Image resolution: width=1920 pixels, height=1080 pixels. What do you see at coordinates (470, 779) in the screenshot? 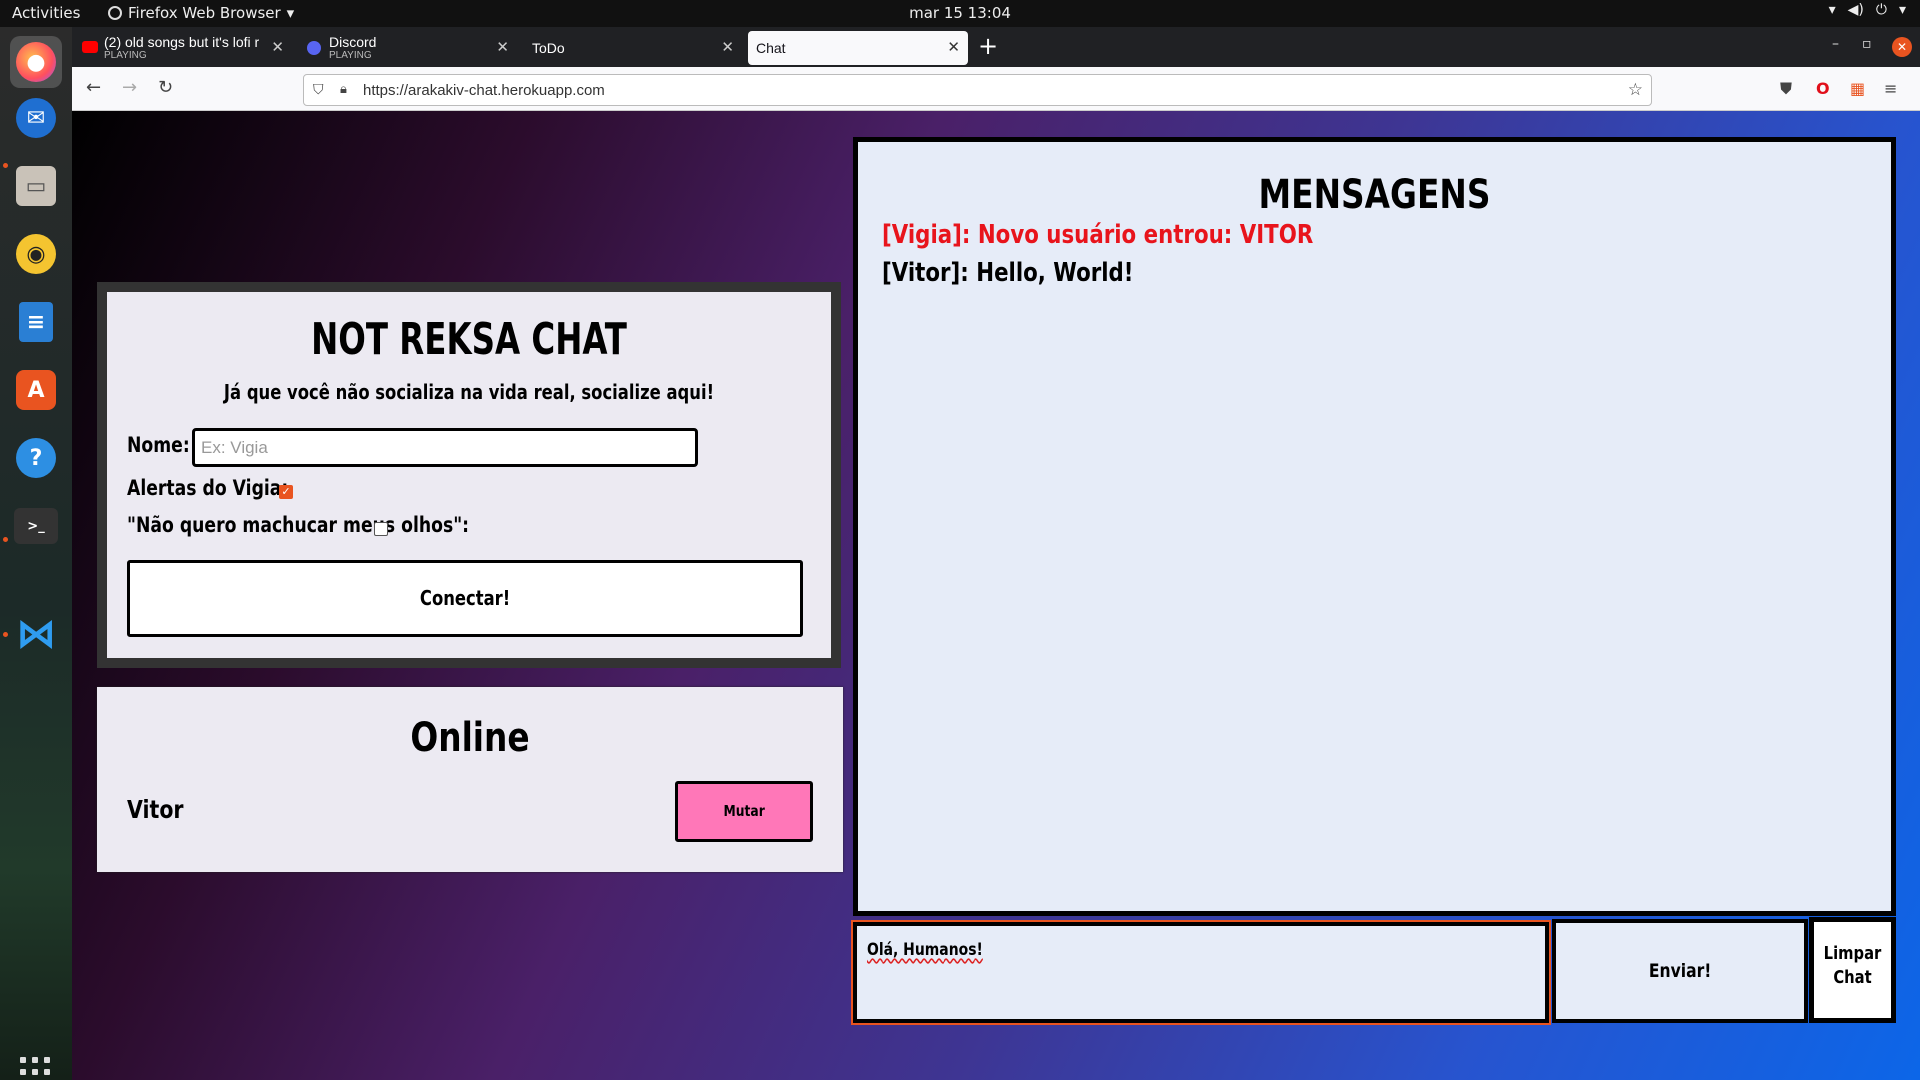
I see `online-card: Online Vitor Mutar` at bounding box center [470, 779].